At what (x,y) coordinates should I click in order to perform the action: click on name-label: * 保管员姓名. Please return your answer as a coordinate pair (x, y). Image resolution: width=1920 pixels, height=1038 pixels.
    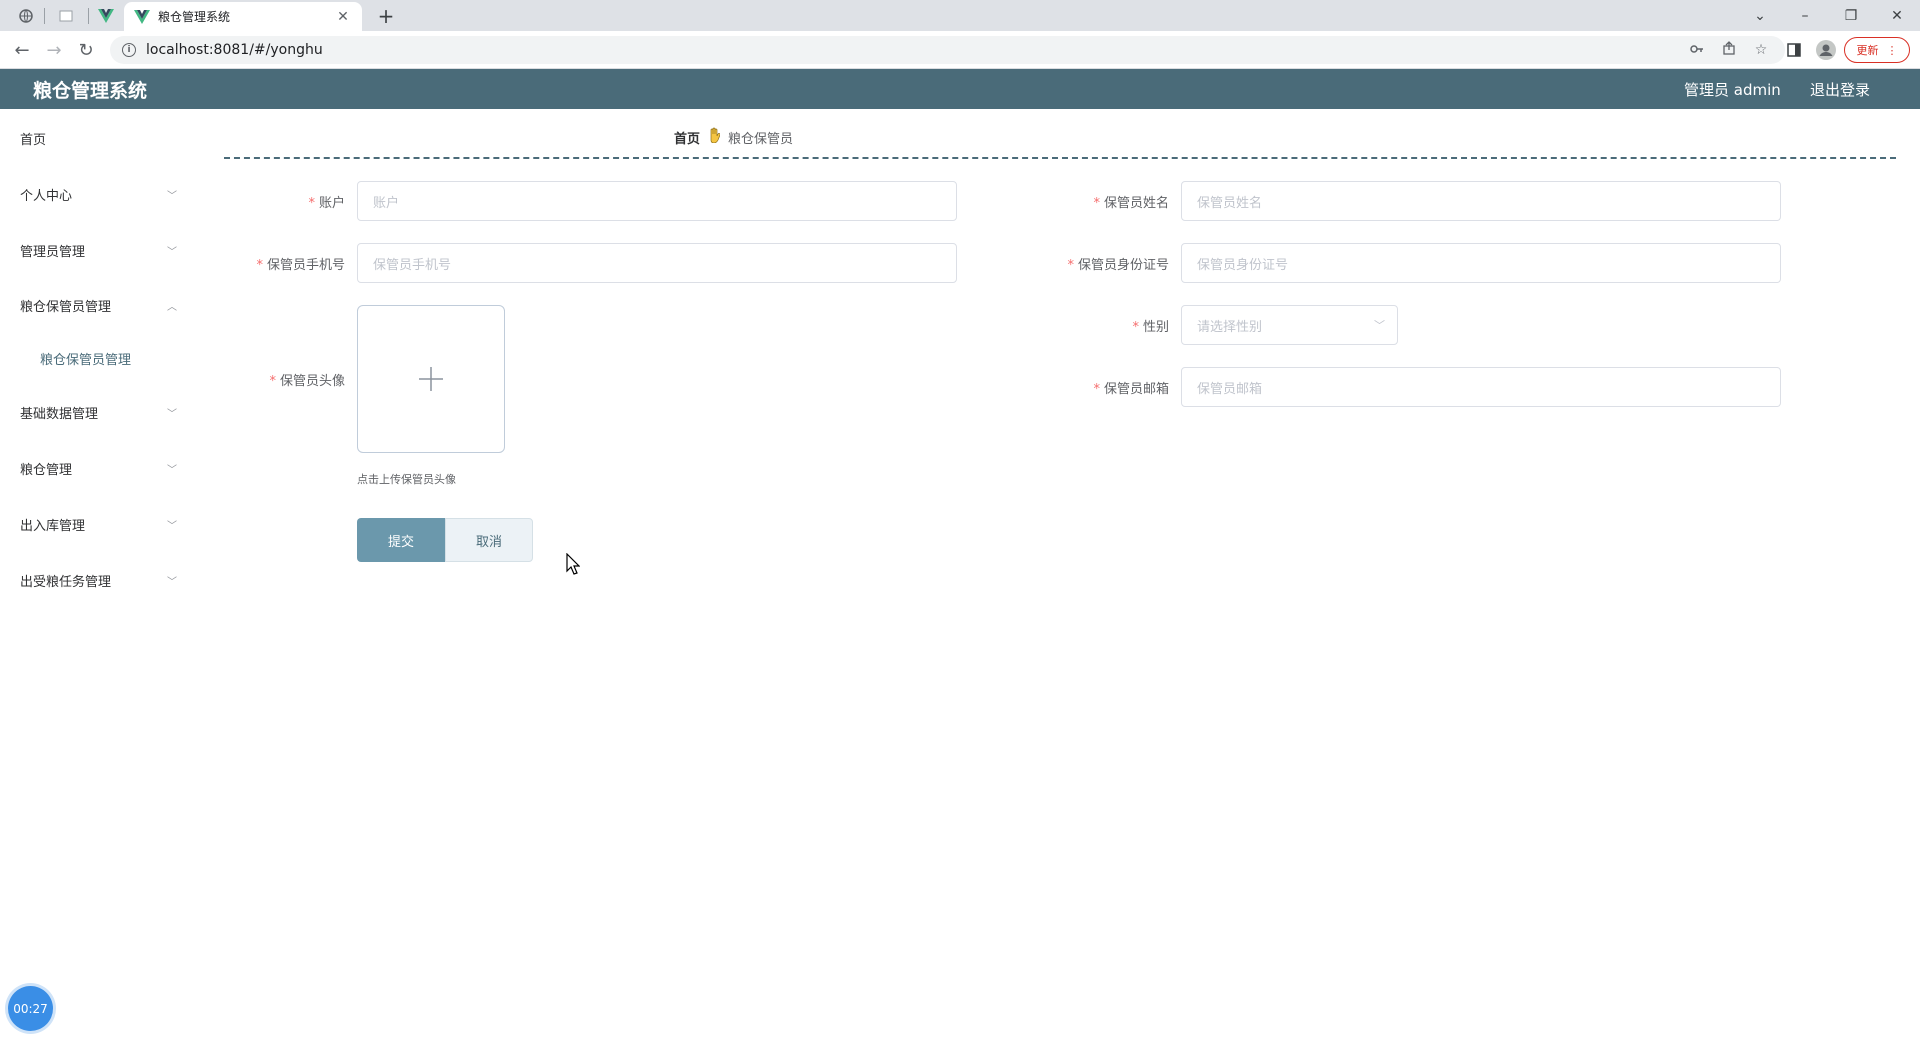
    Looking at the image, I should click on (1131, 203).